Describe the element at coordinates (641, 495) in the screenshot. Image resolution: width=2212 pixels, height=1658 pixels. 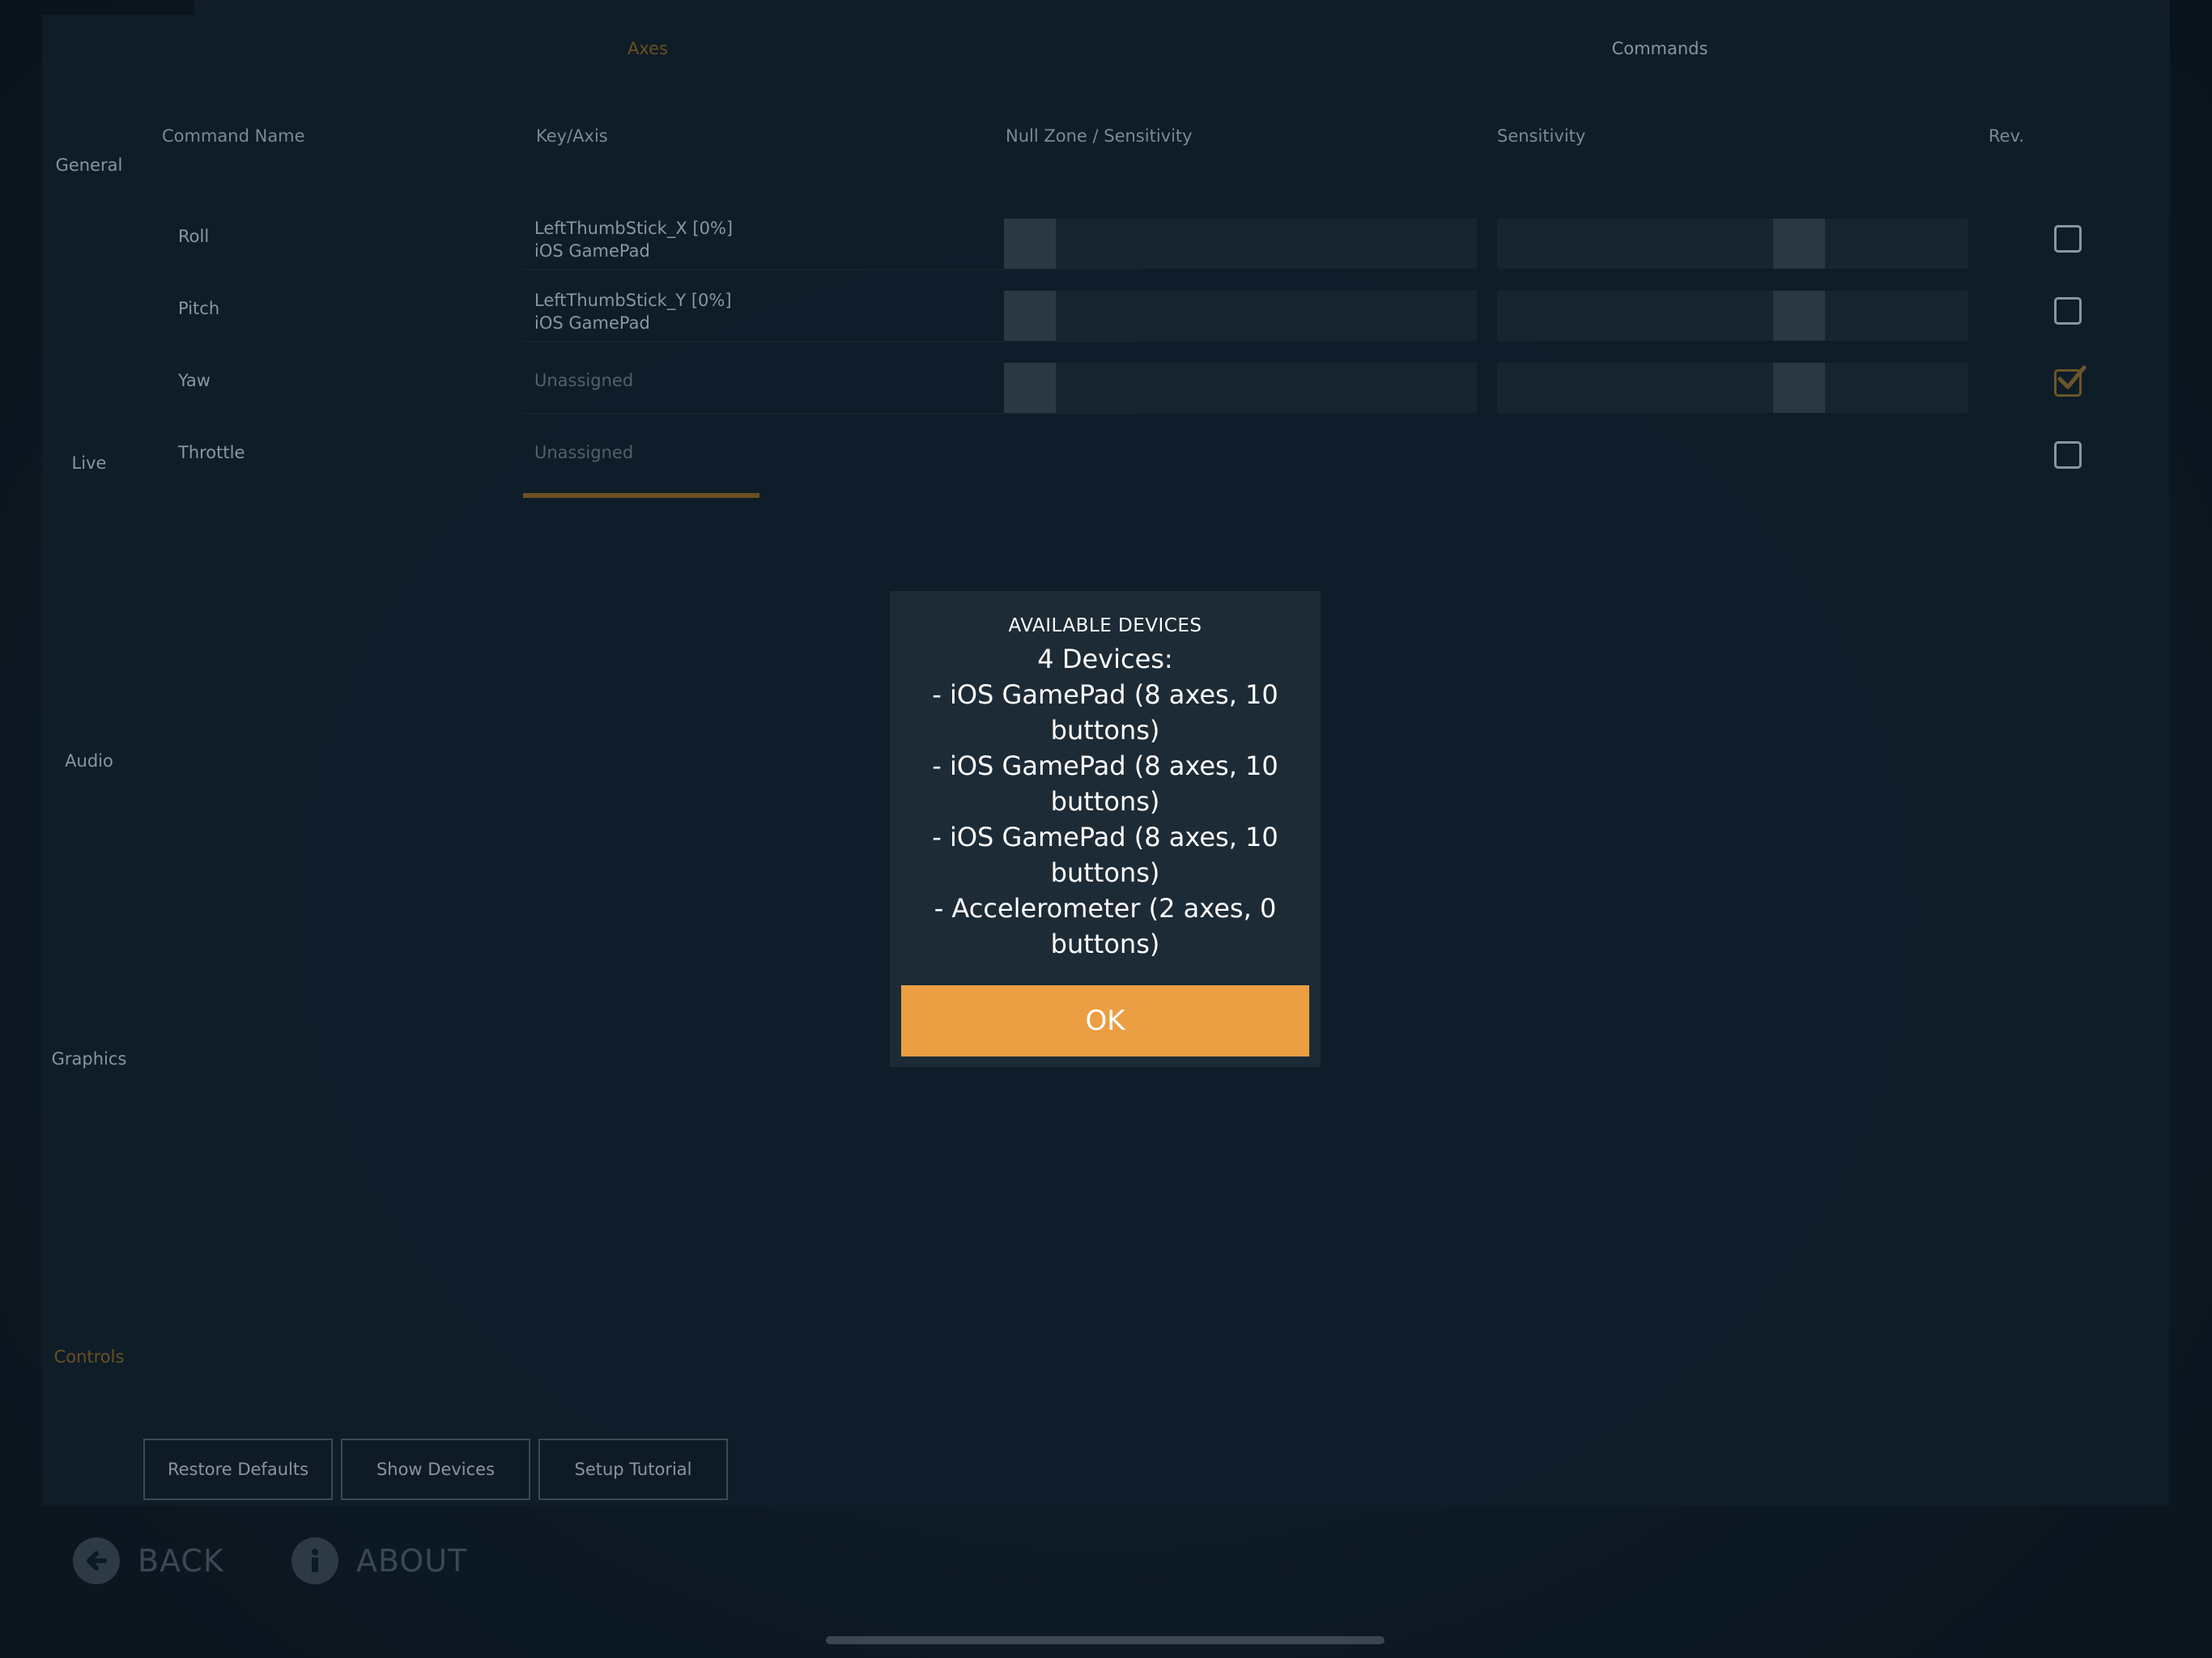
I see `selection-underline` at that location.